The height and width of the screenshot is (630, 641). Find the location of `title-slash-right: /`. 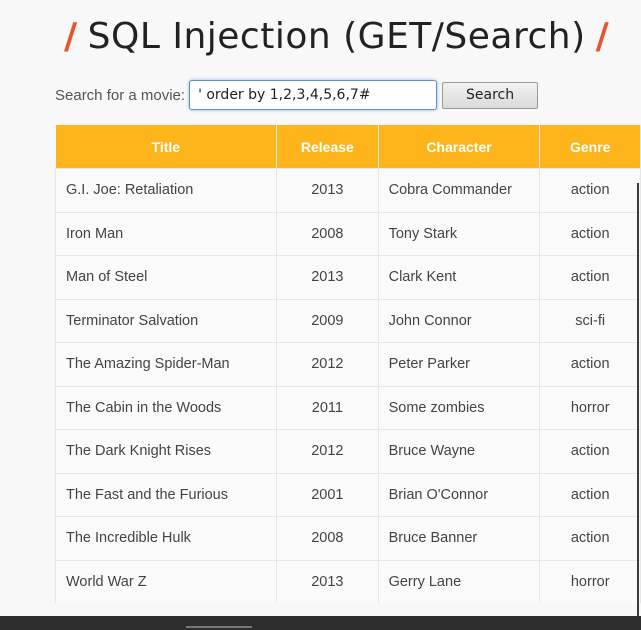

title-slash-right: / is located at coordinates (602, 36).